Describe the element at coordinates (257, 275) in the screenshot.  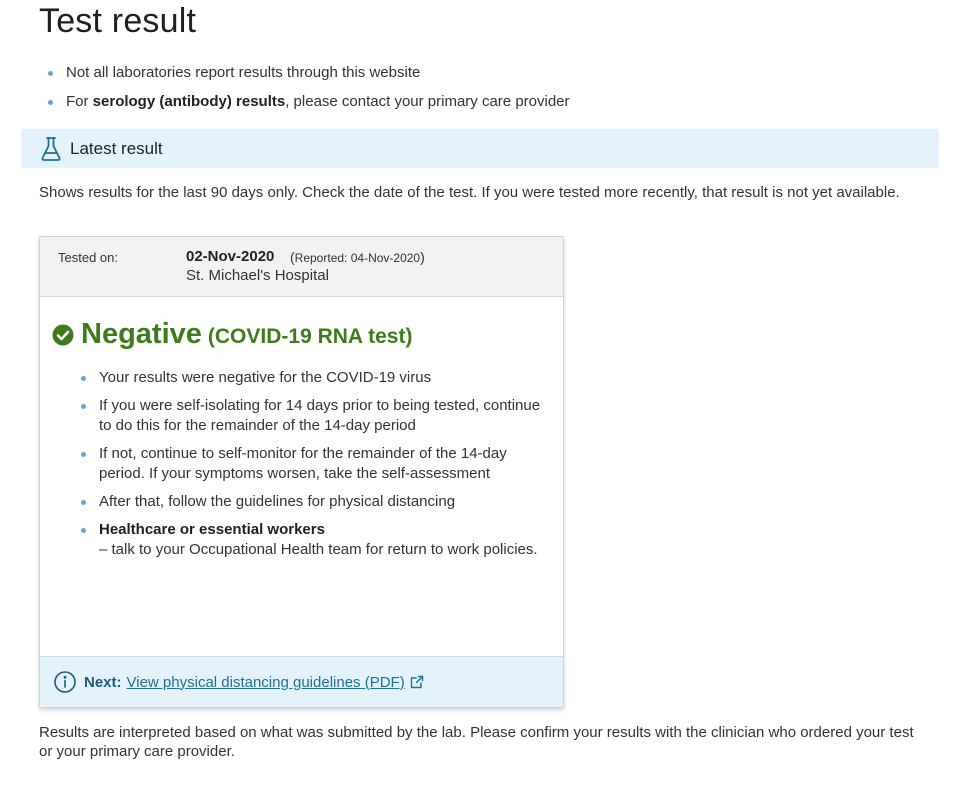
I see `test-location: St. Michael's Hospital` at that location.